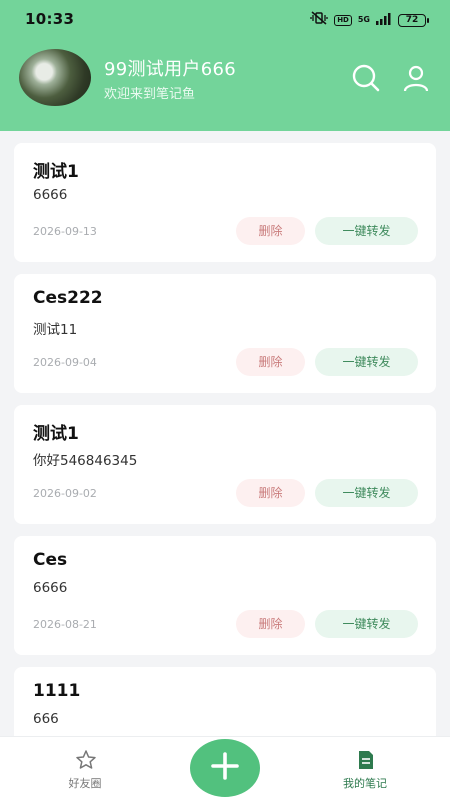 Image resolution: width=450 pixels, height=800 pixels. Describe the element at coordinates (225, 18) in the screenshot. I see `status-bar: 10:33 HD 5G 72` at that location.